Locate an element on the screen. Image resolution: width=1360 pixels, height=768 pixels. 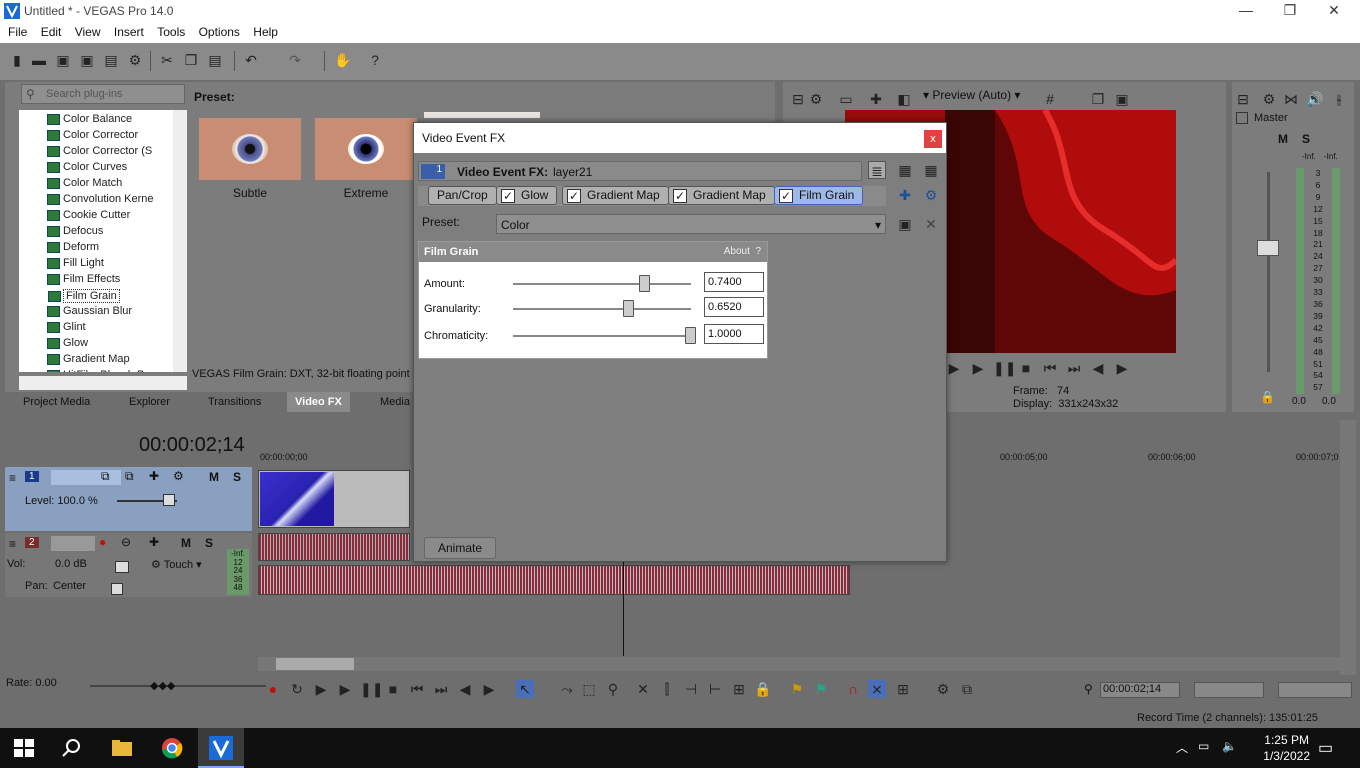
lock-icon: 🔒 is located at coordinates (763, 689).